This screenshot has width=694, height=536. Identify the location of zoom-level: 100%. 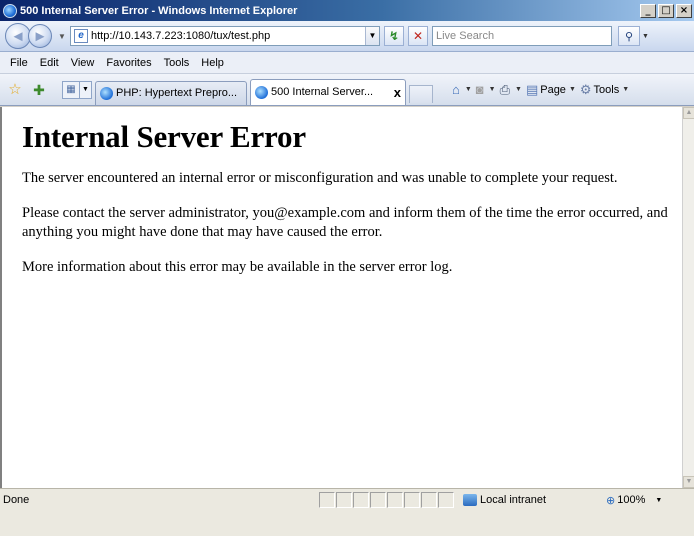
(631, 500).